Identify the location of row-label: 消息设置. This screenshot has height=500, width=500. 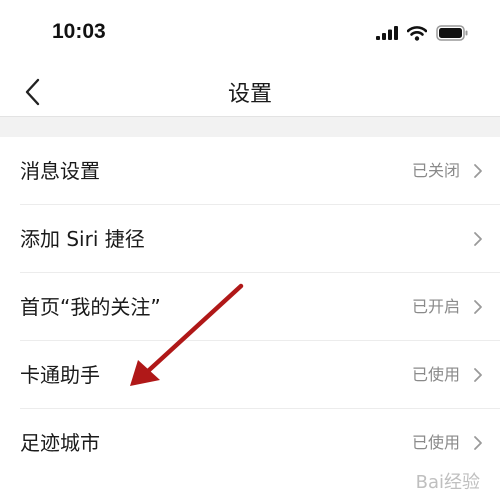
(60, 171).